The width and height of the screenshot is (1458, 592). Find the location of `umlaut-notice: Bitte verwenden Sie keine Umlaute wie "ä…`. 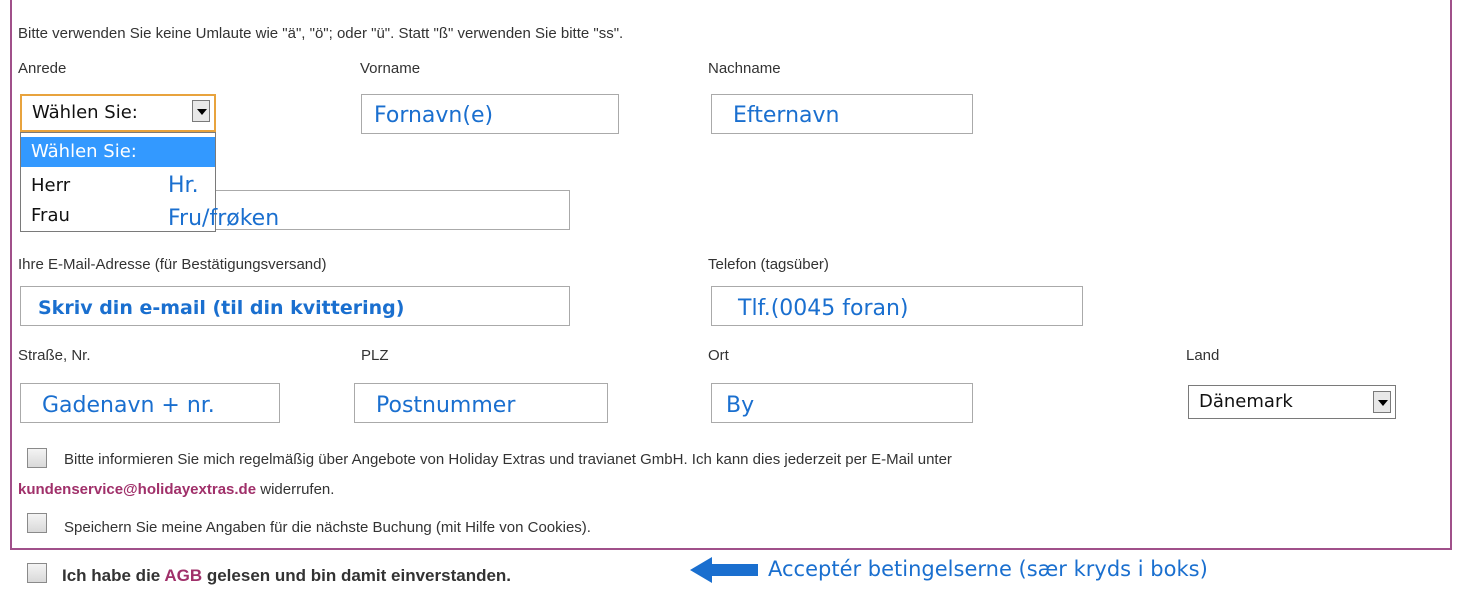

umlaut-notice: Bitte verwenden Sie keine Umlaute wie "ä… is located at coordinates (321, 33).